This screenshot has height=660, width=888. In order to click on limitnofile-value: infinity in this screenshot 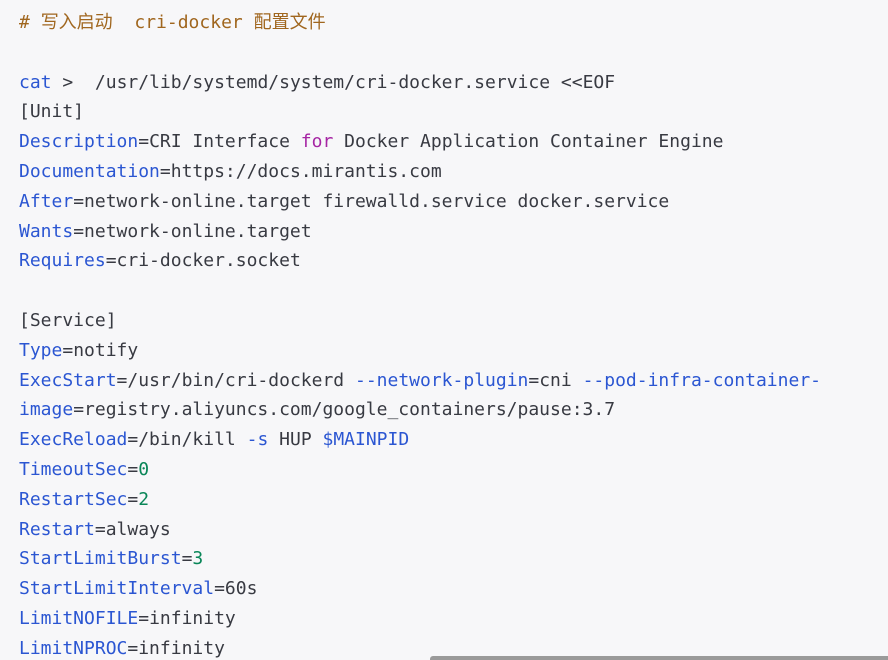, I will do `click(192, 618)`.